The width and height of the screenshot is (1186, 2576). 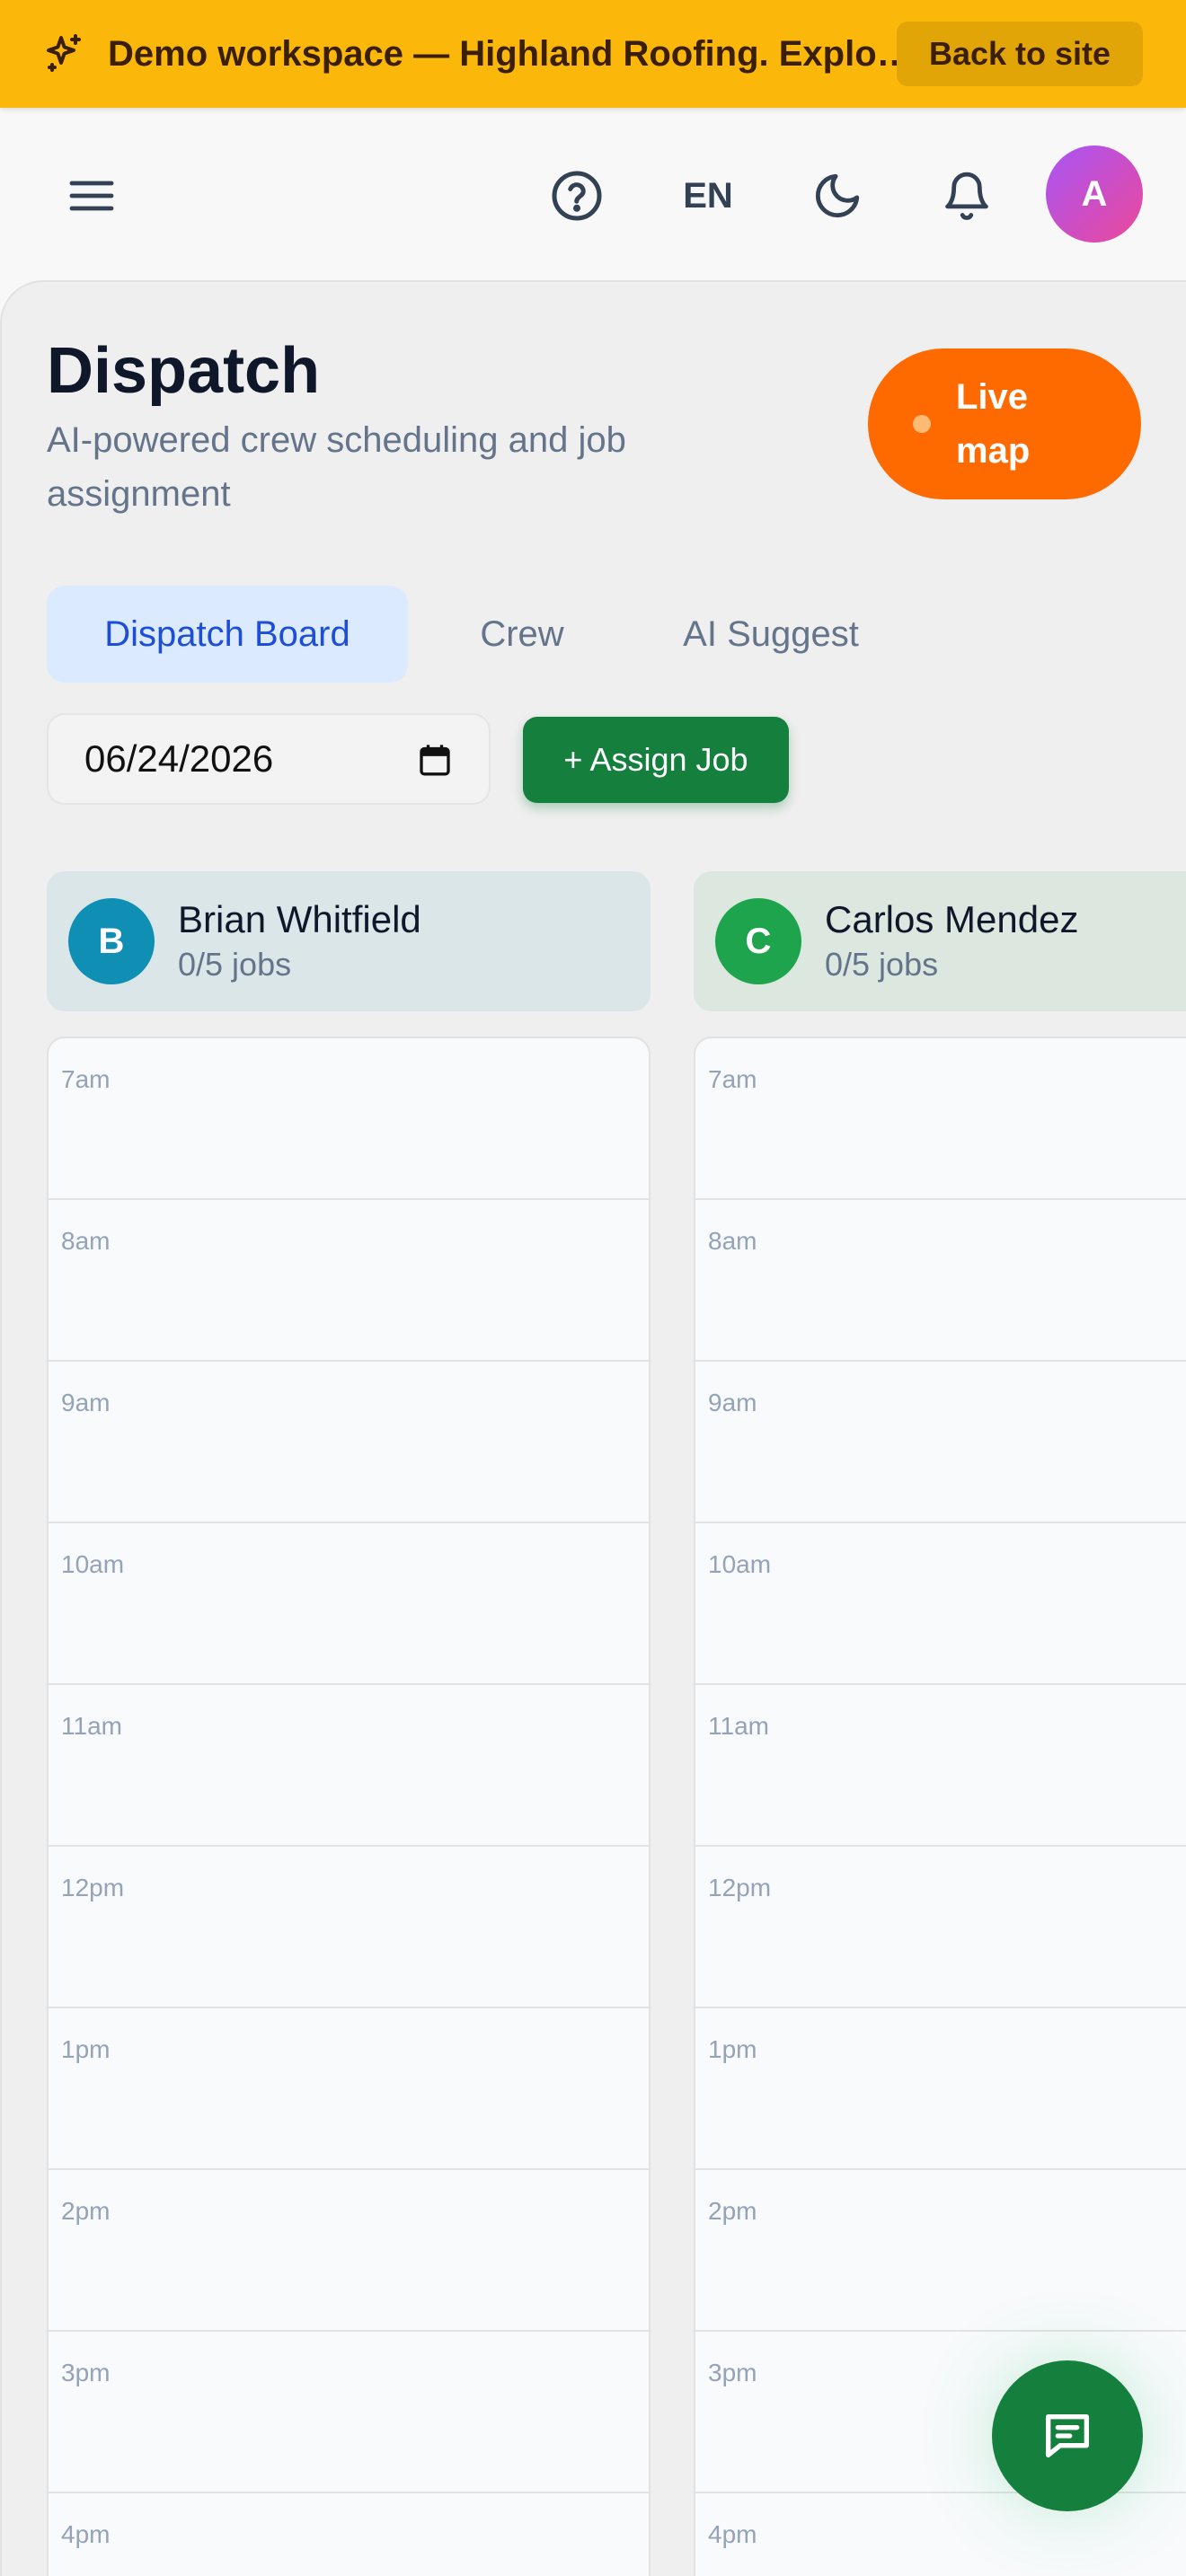 I want to click on top-bar: EN A, so click(x=593, y=194).